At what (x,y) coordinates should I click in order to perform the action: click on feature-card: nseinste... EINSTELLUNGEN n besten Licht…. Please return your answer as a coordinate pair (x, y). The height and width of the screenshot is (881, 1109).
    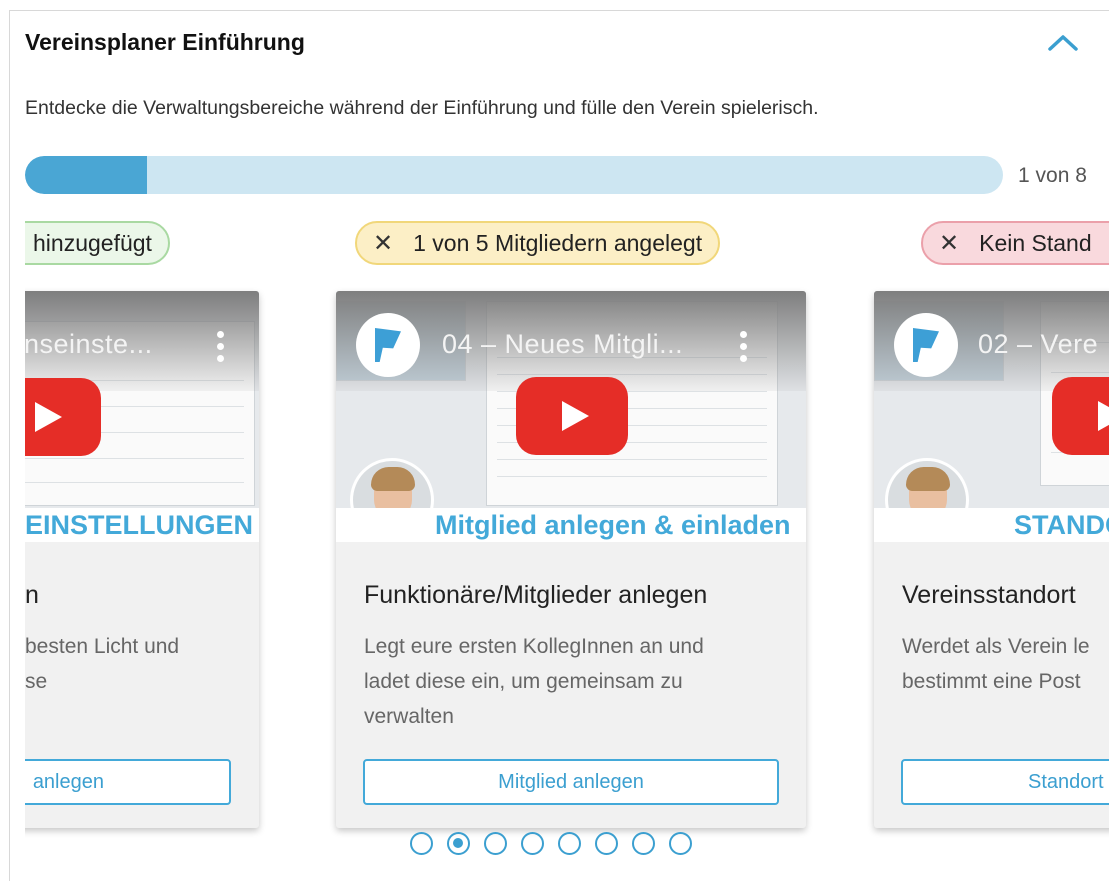
    Looking at the image, I should click on (142, 559).